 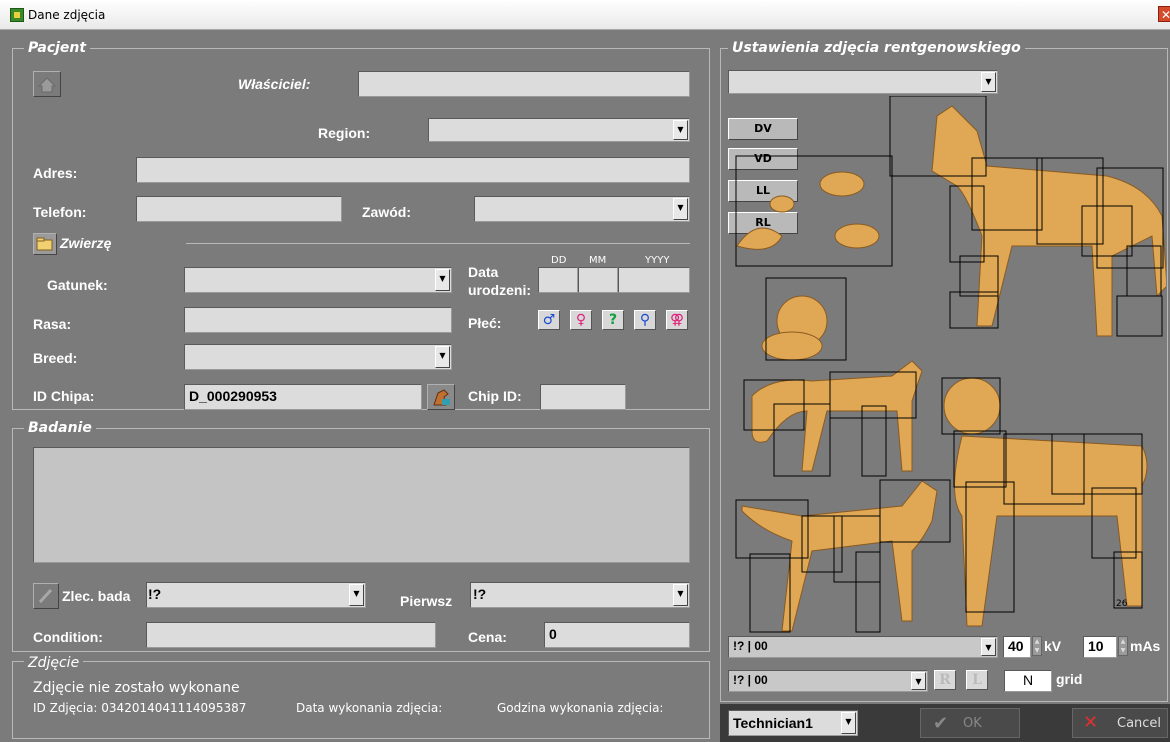 I want to click on sex-female-button: ♀, so click(x=581, y=320).